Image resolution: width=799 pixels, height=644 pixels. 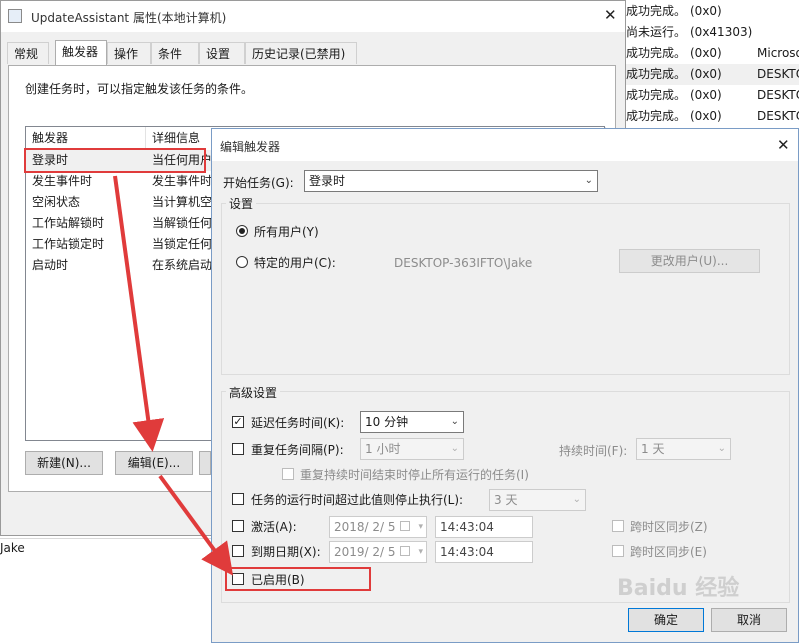 What do you see at coordinates (258, 183) in the screenshot?
I see `begin-task-label: 开始任务(G):` at bounding box center [258, 183].